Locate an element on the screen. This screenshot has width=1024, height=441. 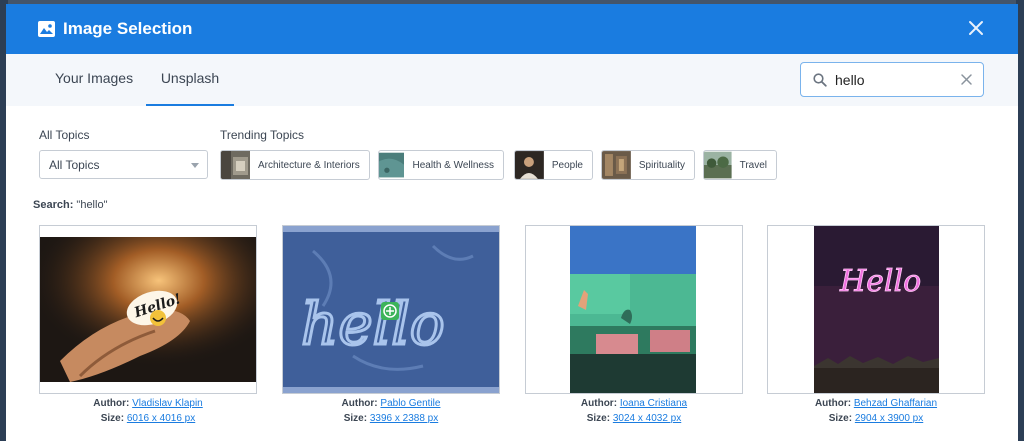
result-image: hello is located at coordinates (391, 309).